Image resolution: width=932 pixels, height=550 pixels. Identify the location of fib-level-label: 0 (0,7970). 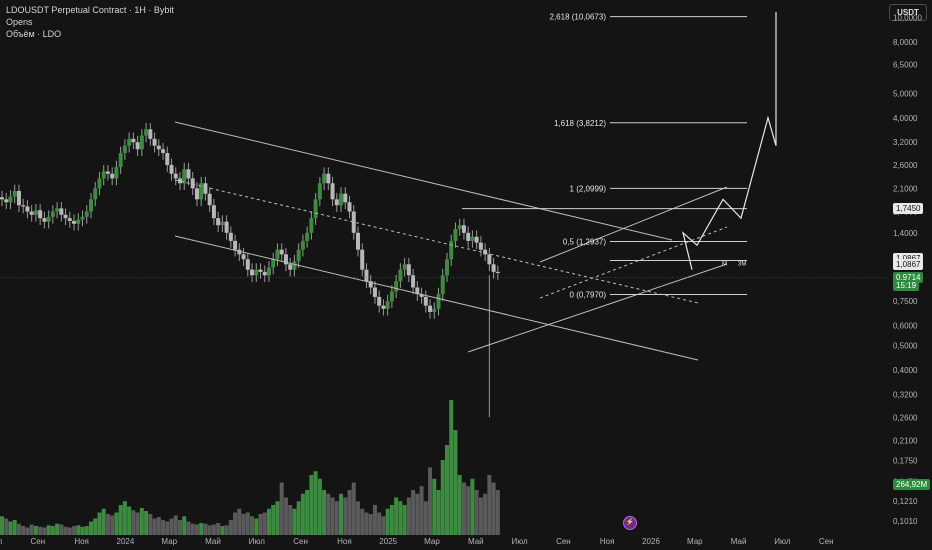
(588, 295).